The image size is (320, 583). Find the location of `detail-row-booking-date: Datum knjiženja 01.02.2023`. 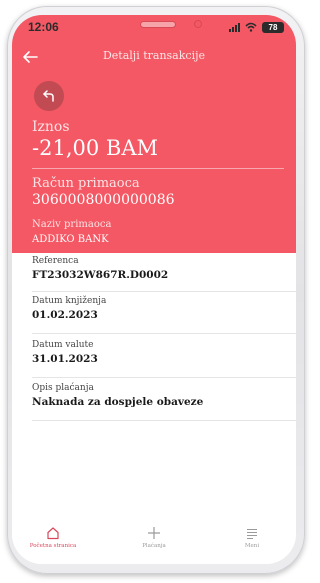

detail-row-booking-date: Datum knjiženja 01.02.2023 is located at coordinates (164, 313).